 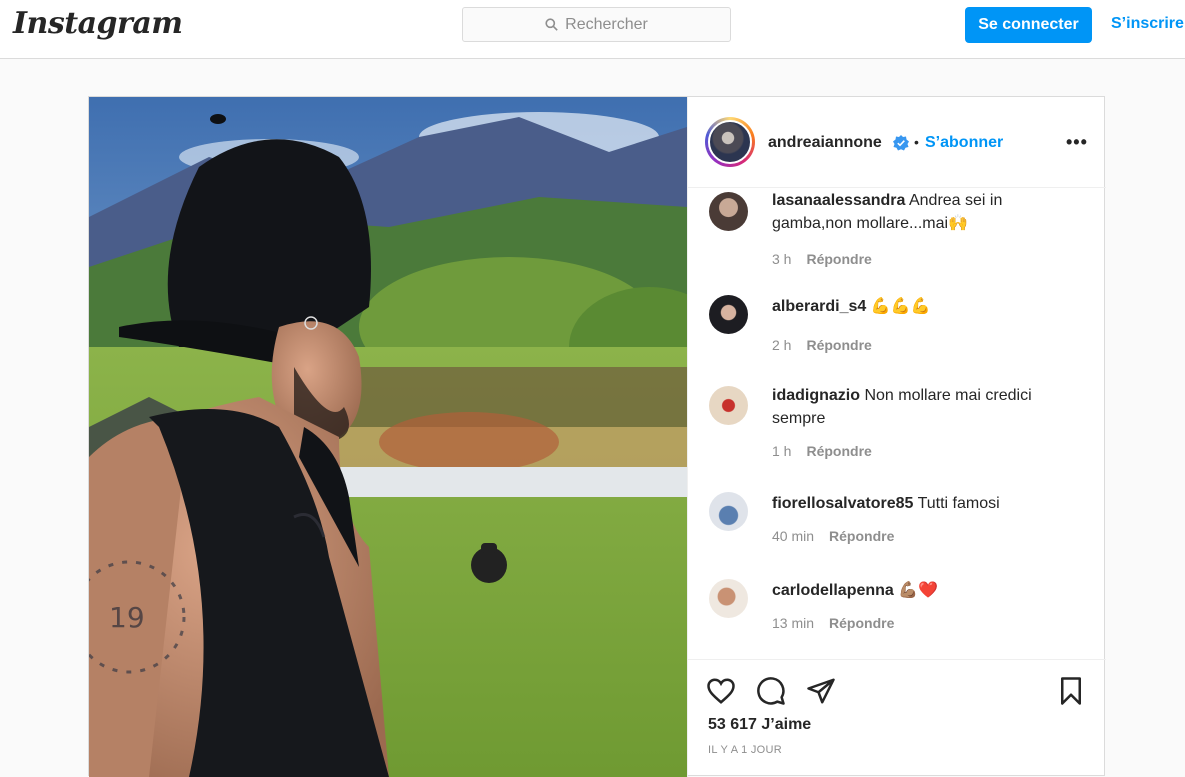 What do you see at coordinates (900, 306) in the screenshot?
I see `comment-message: 💪💪💪` at bounding box center [900, 306].